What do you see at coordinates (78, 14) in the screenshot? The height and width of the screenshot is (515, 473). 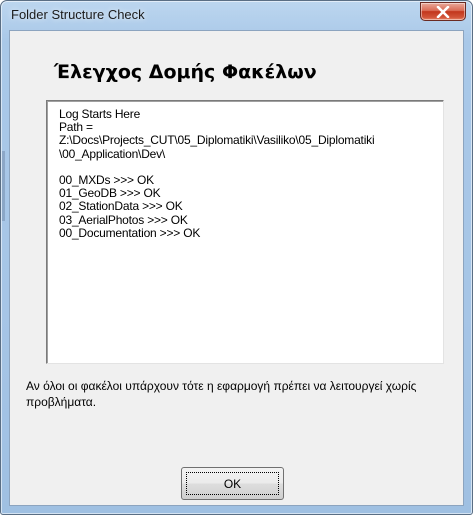 I see `window-title: Folder Structure Check` at bounding box center [78, 14].